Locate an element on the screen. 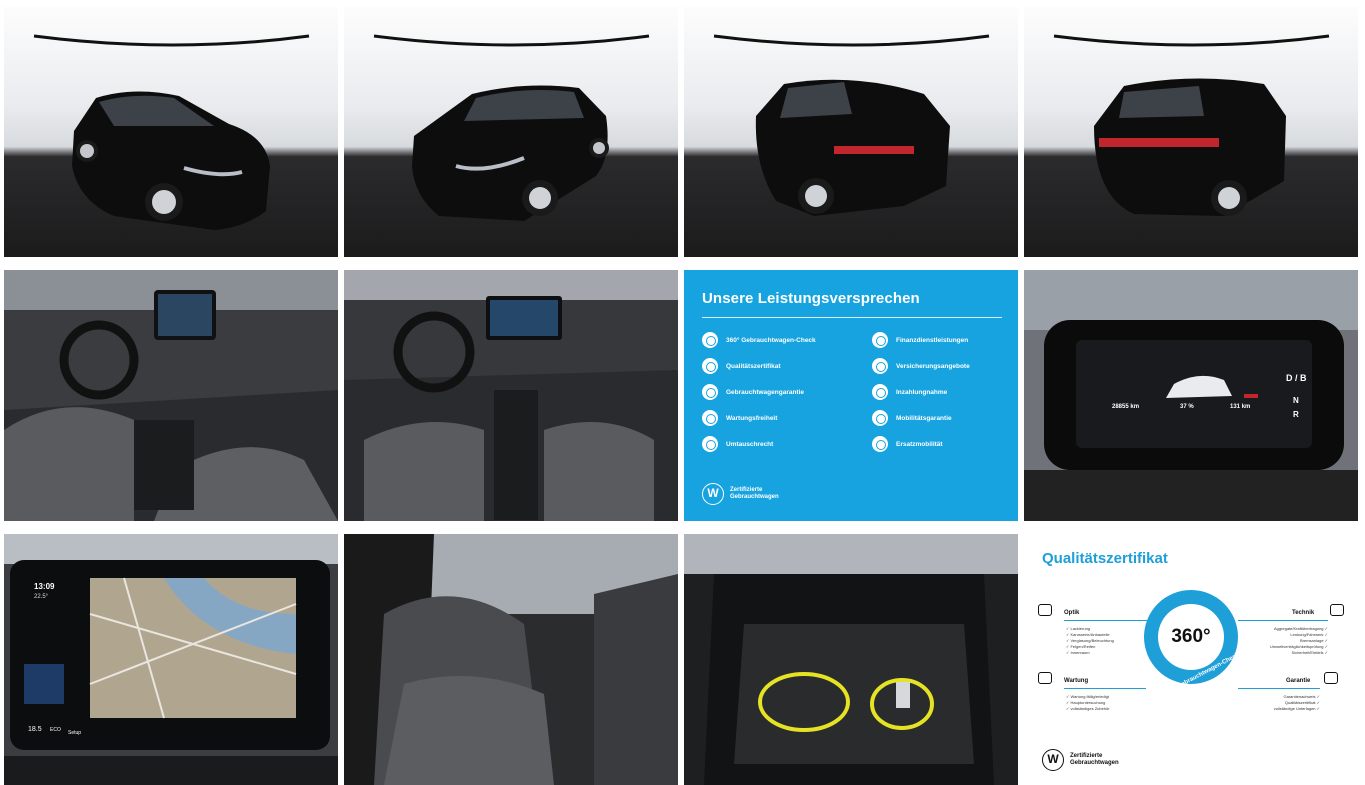 The image size is (1365, 785). instrument-display-image is located at coordinates (1191, 395).